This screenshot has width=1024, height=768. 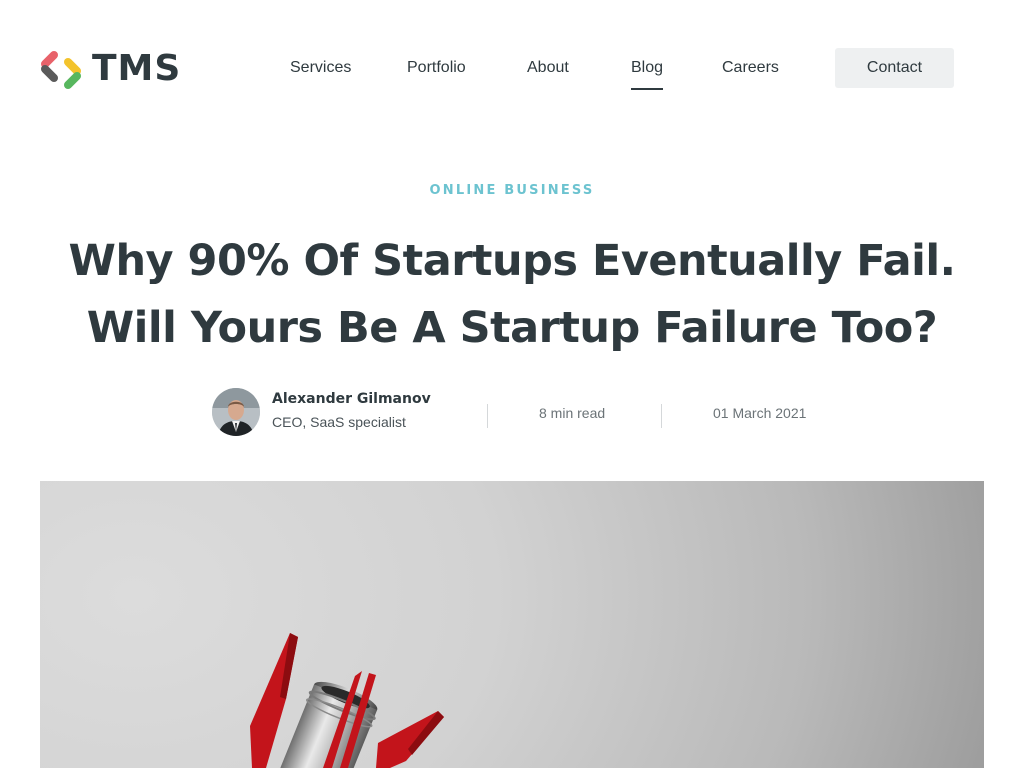 What do you see at coordinates (647, 74) in the screenshot?
I see `nav-blog: Blog` at bounding box center [647, 74].